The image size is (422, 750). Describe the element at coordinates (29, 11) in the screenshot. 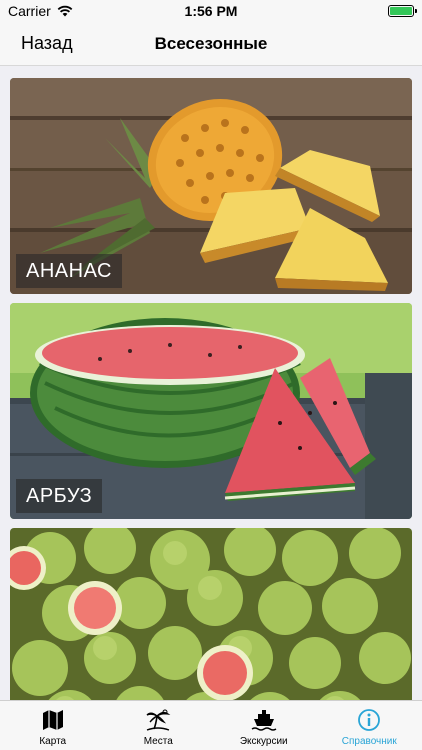

I see `carrier-label: Carrier` at that location.